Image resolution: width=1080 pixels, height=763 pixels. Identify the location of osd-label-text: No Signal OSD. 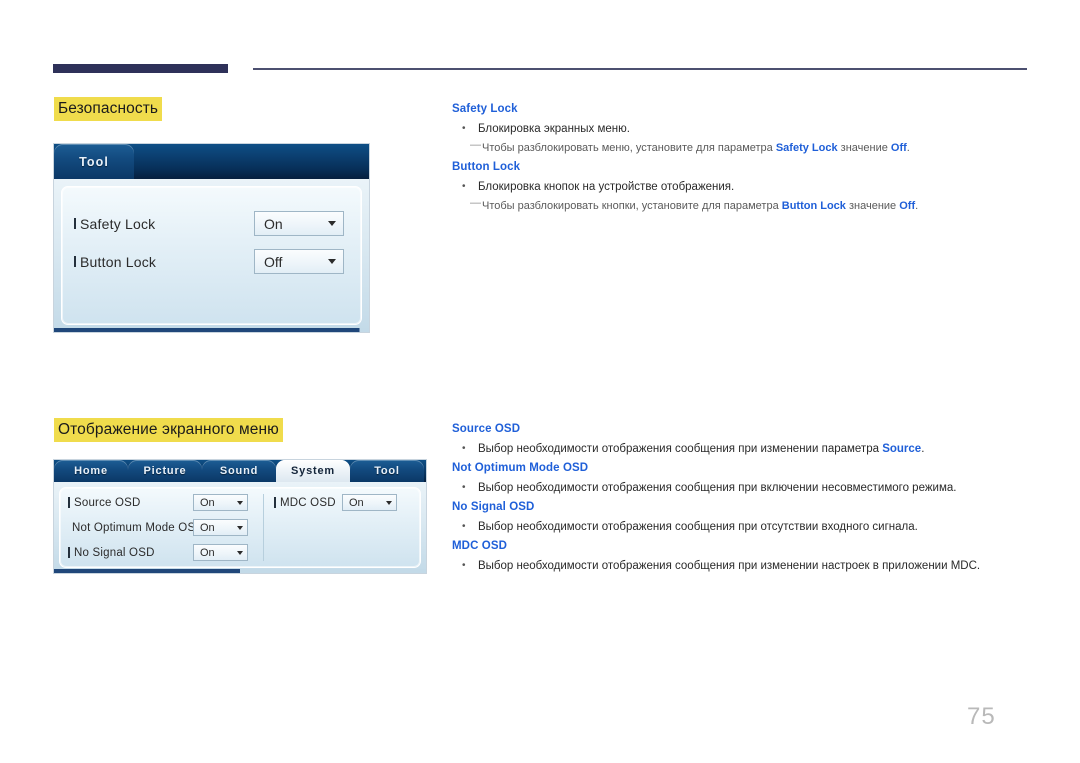
(114, 552).